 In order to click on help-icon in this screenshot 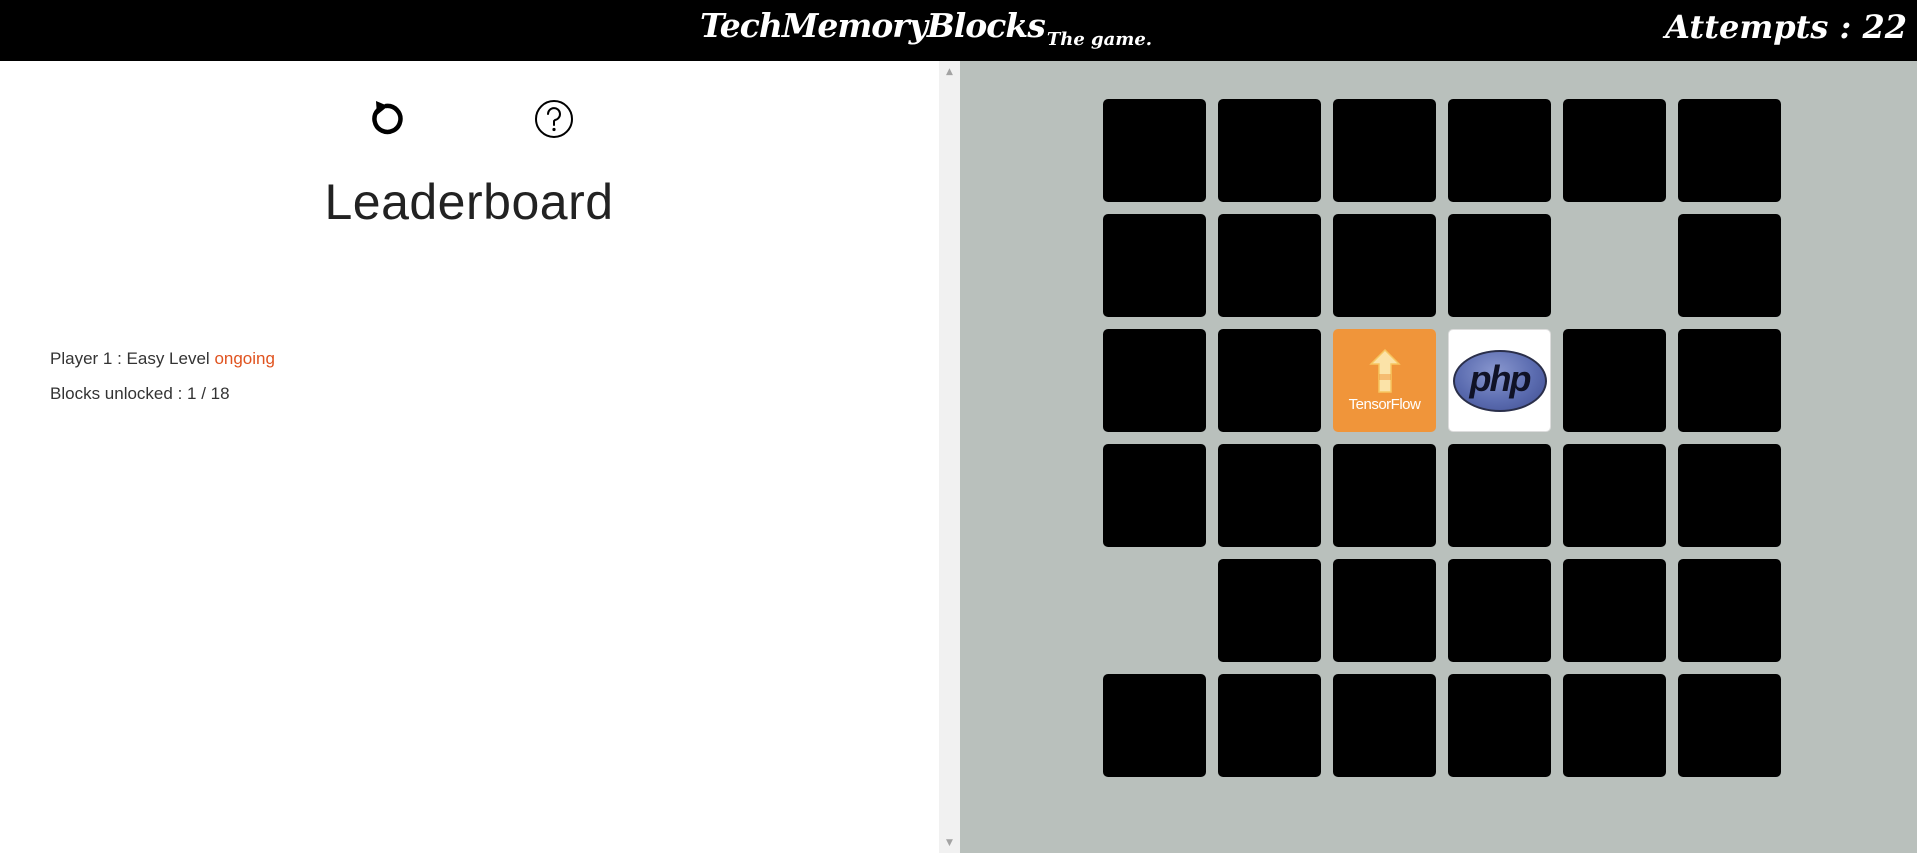, I will do `click(554, 119)`.